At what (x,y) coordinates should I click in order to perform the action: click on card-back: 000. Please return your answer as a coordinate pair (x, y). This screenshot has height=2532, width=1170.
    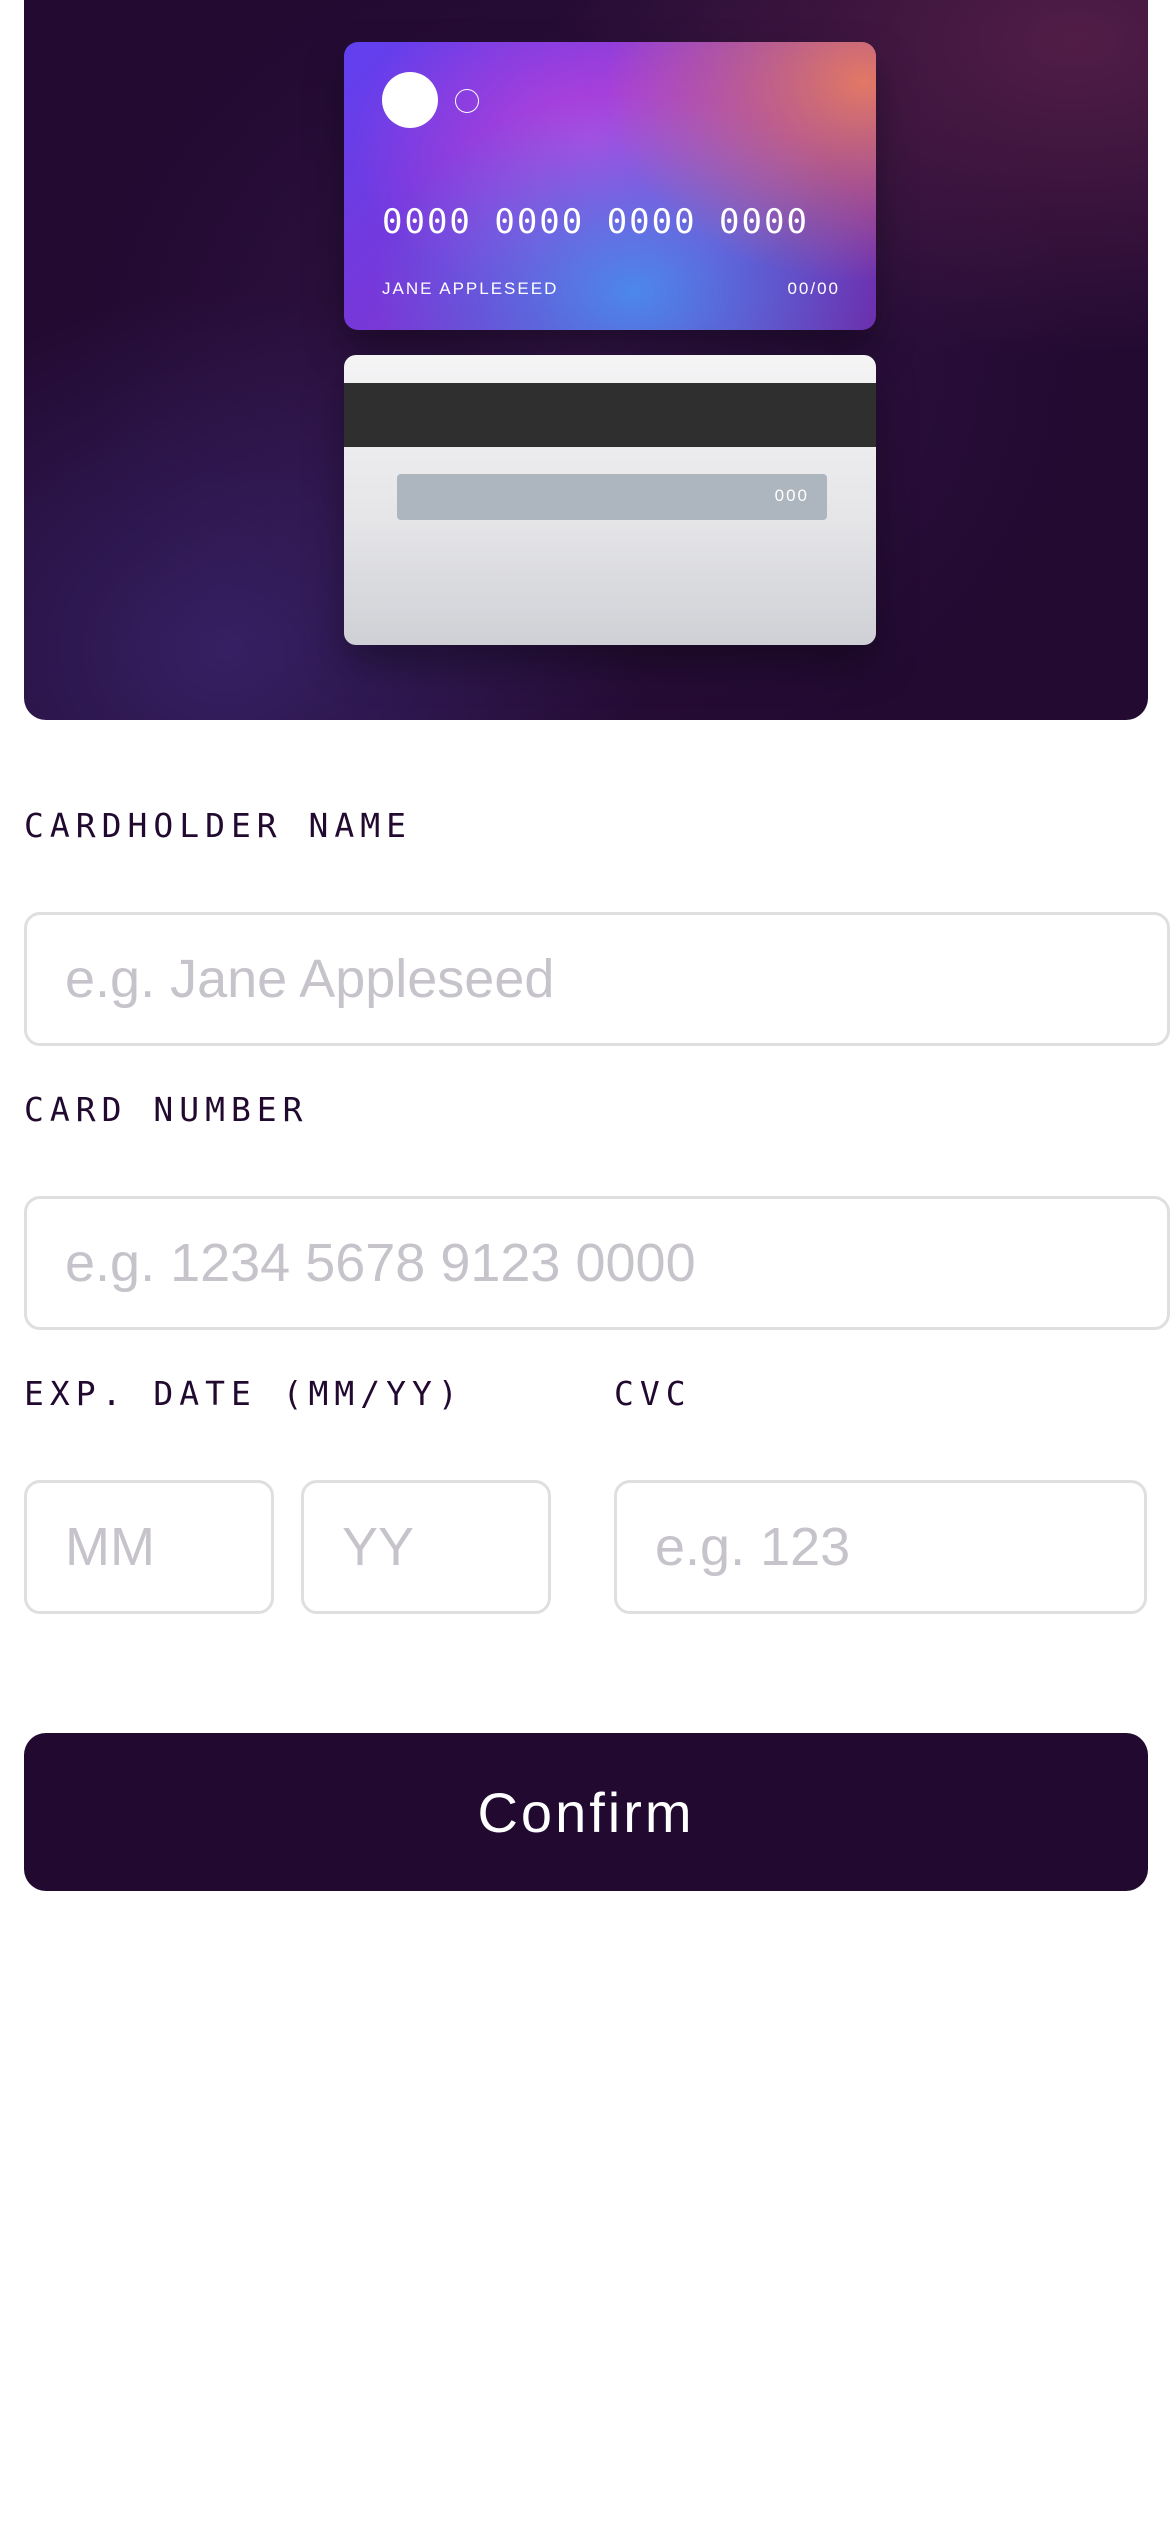
    Looking at the image, I should click on (610, 500).